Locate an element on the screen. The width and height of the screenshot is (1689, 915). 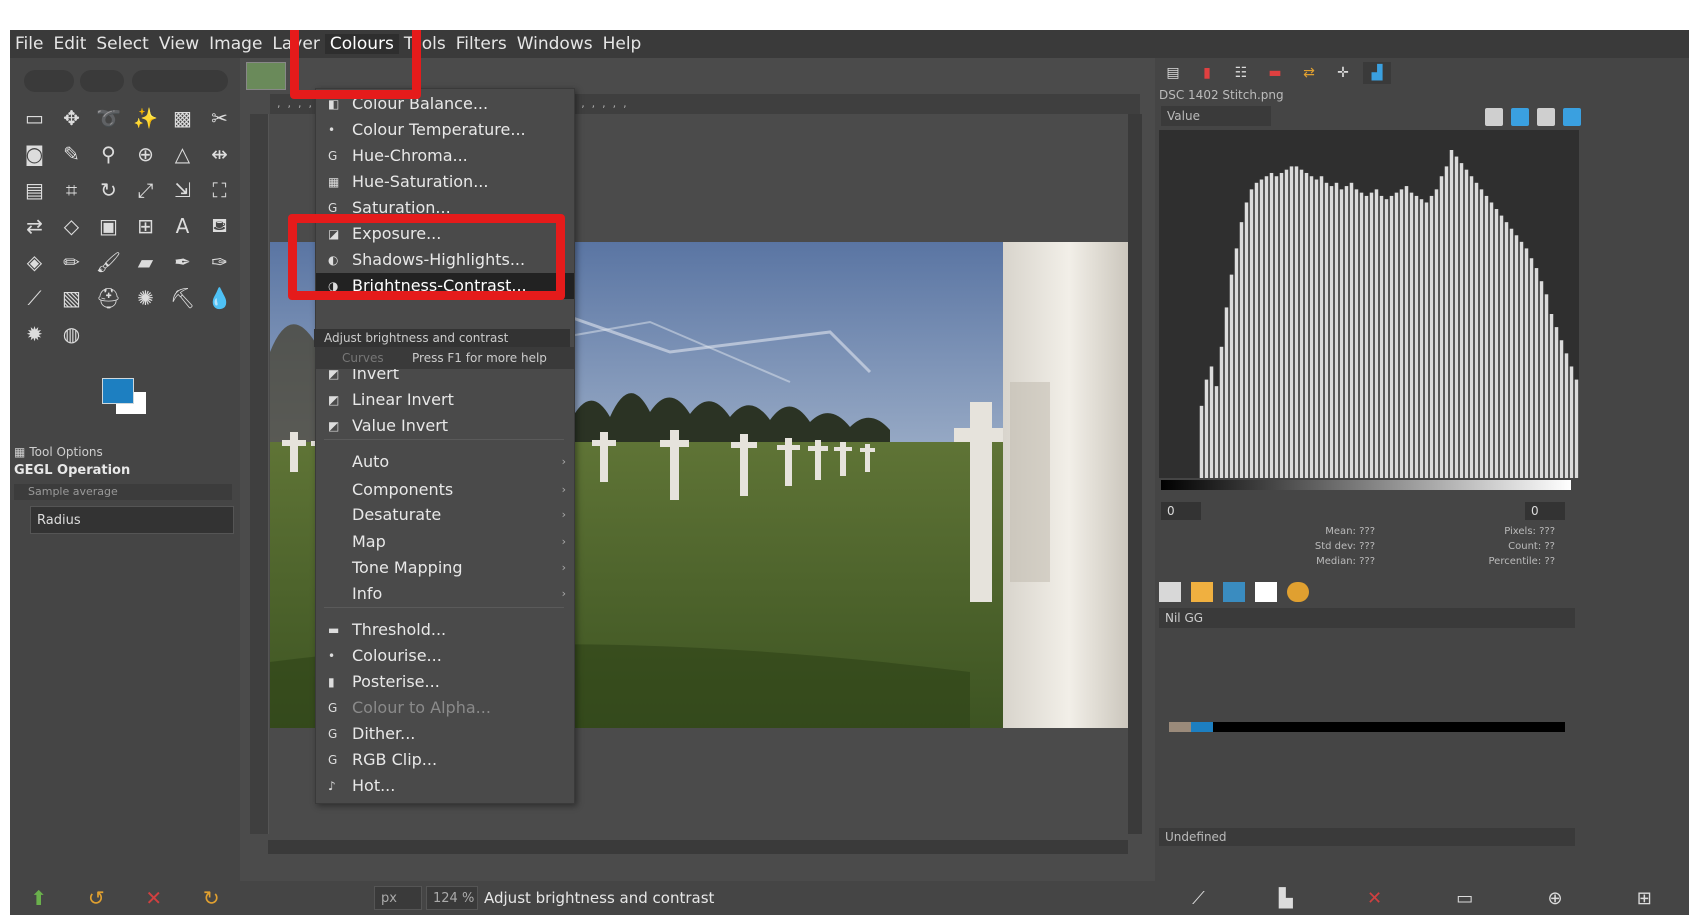
move-icon: ✥ is located at coordinates (71, 118).